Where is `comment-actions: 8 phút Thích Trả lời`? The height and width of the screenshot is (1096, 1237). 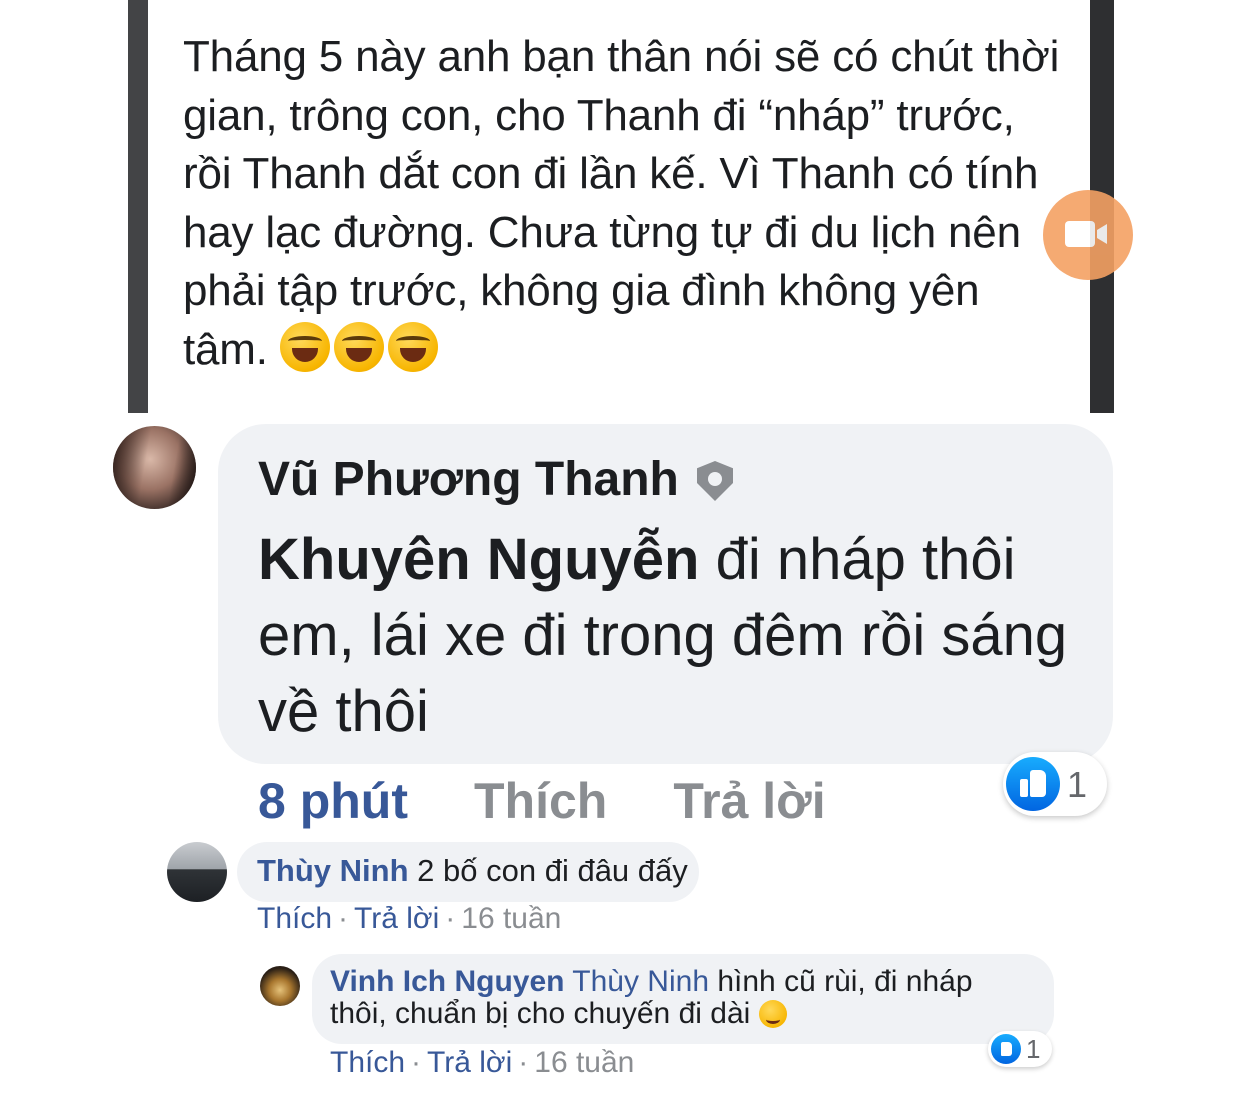 comment-actions: 8 phút Thích Trả lời is located at coordinates (575, 801).